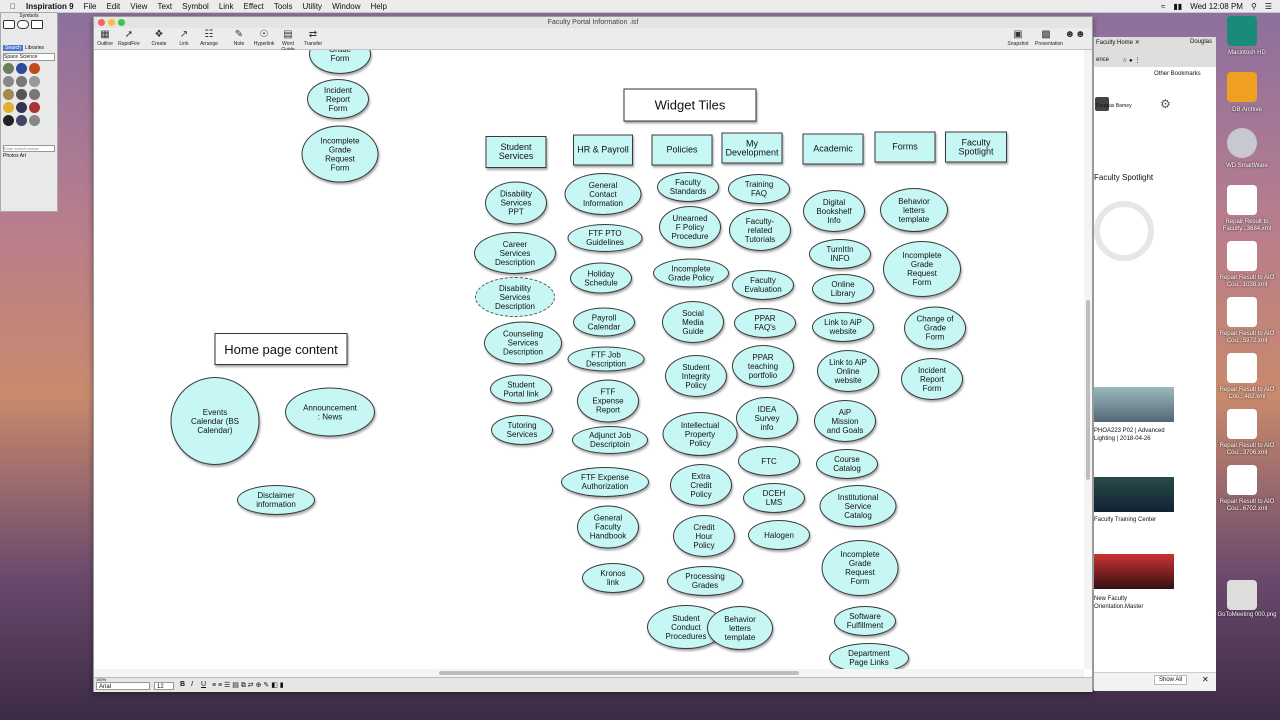 Image resolution: width=1280 pixels, height=720 pixels. I want to click on faculty-standards-node: Faculty Standards, so click(688, 187).